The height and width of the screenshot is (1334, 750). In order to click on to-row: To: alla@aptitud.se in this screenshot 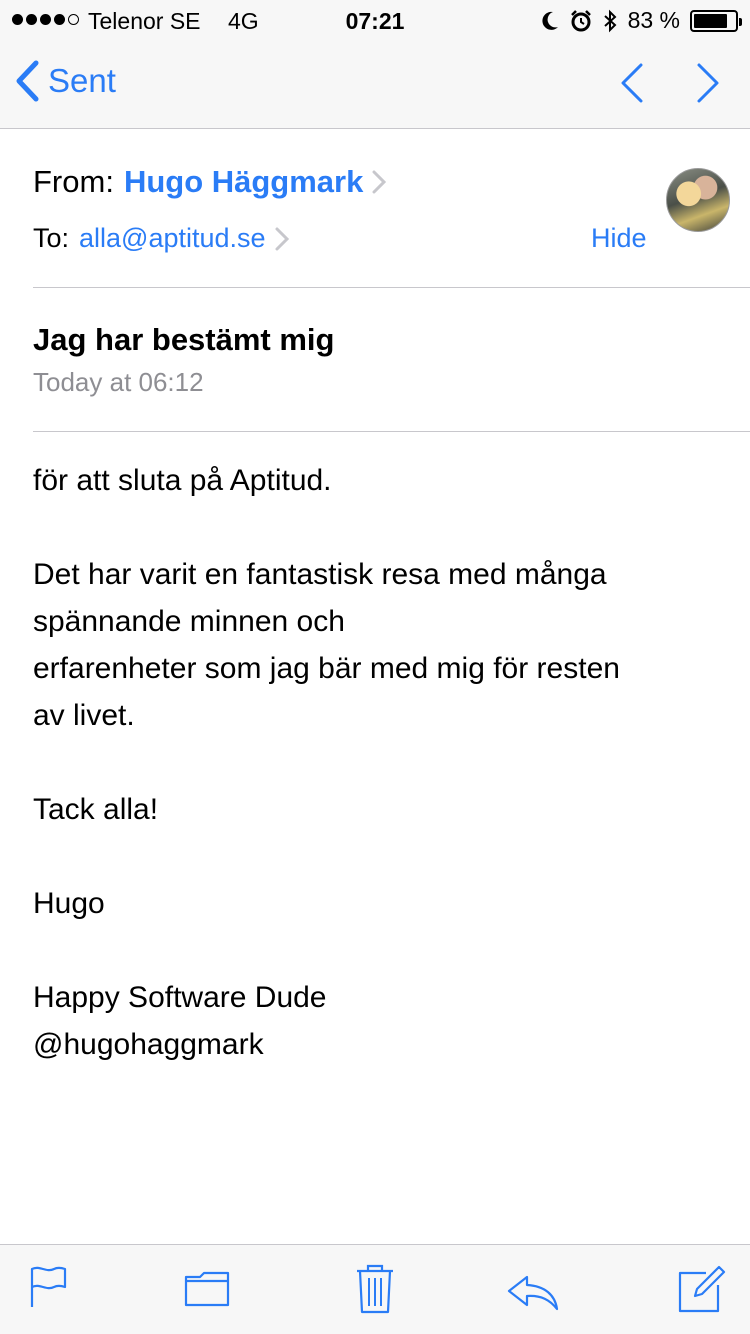, I will do `click(161, 238)`.